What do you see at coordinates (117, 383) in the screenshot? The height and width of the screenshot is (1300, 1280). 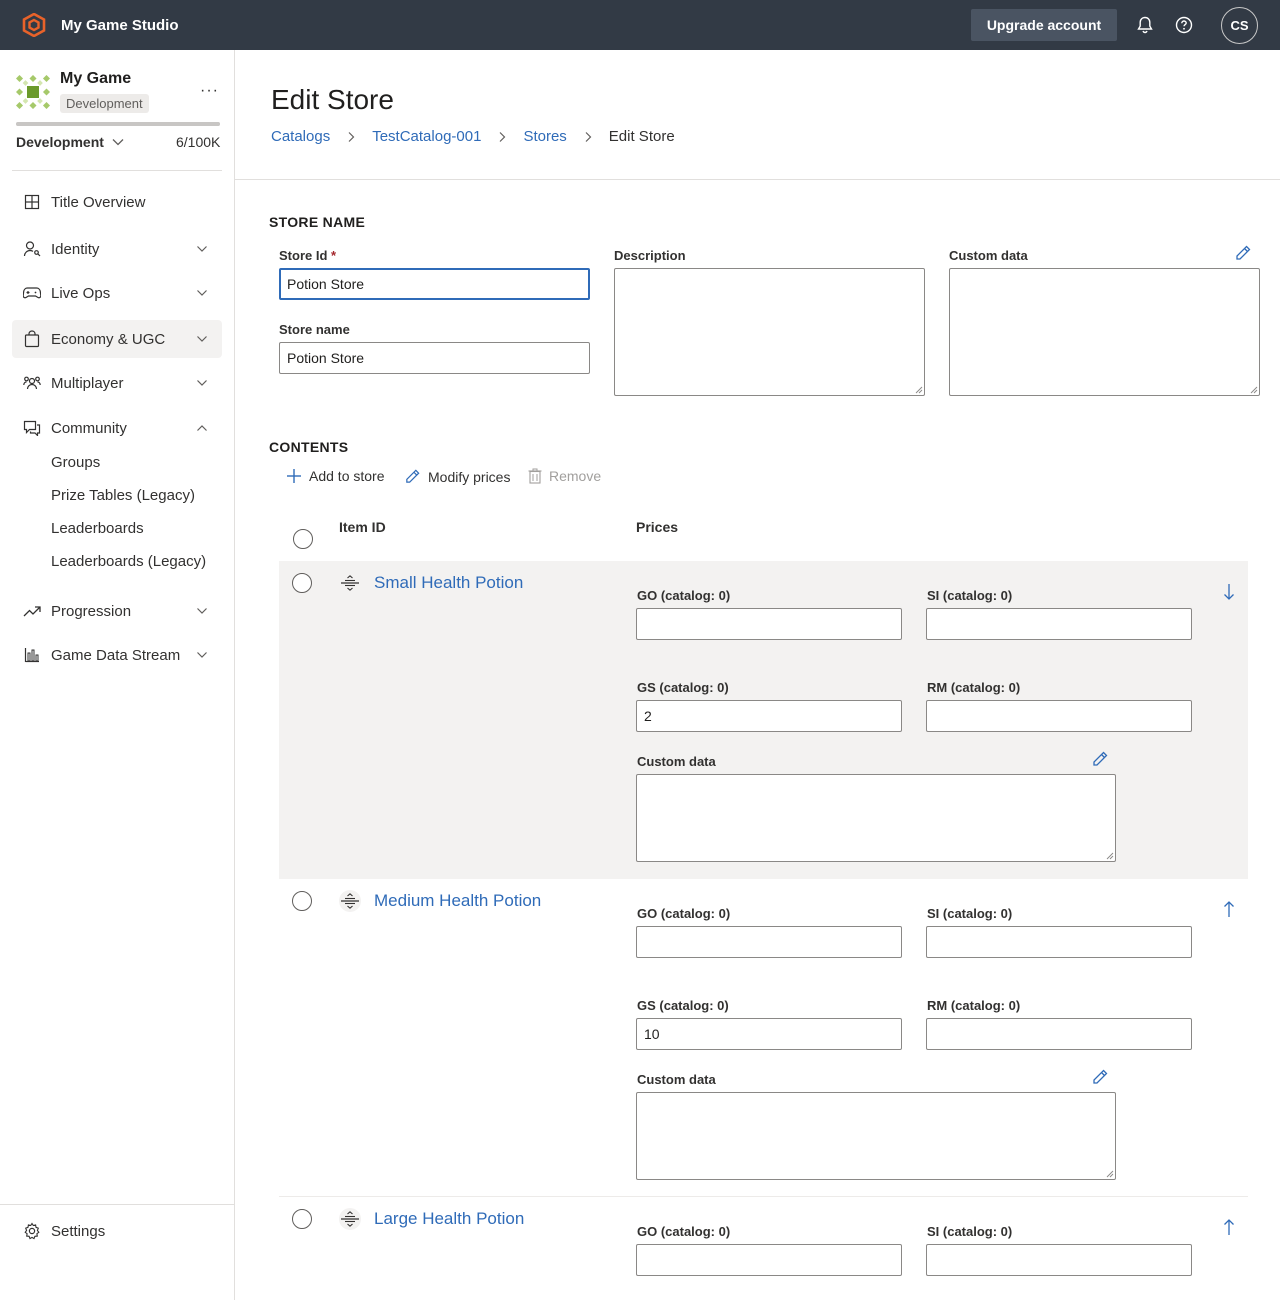 I see `sidebar-item-multiplayer: Multiplayer` at bounding box center [117, 383].